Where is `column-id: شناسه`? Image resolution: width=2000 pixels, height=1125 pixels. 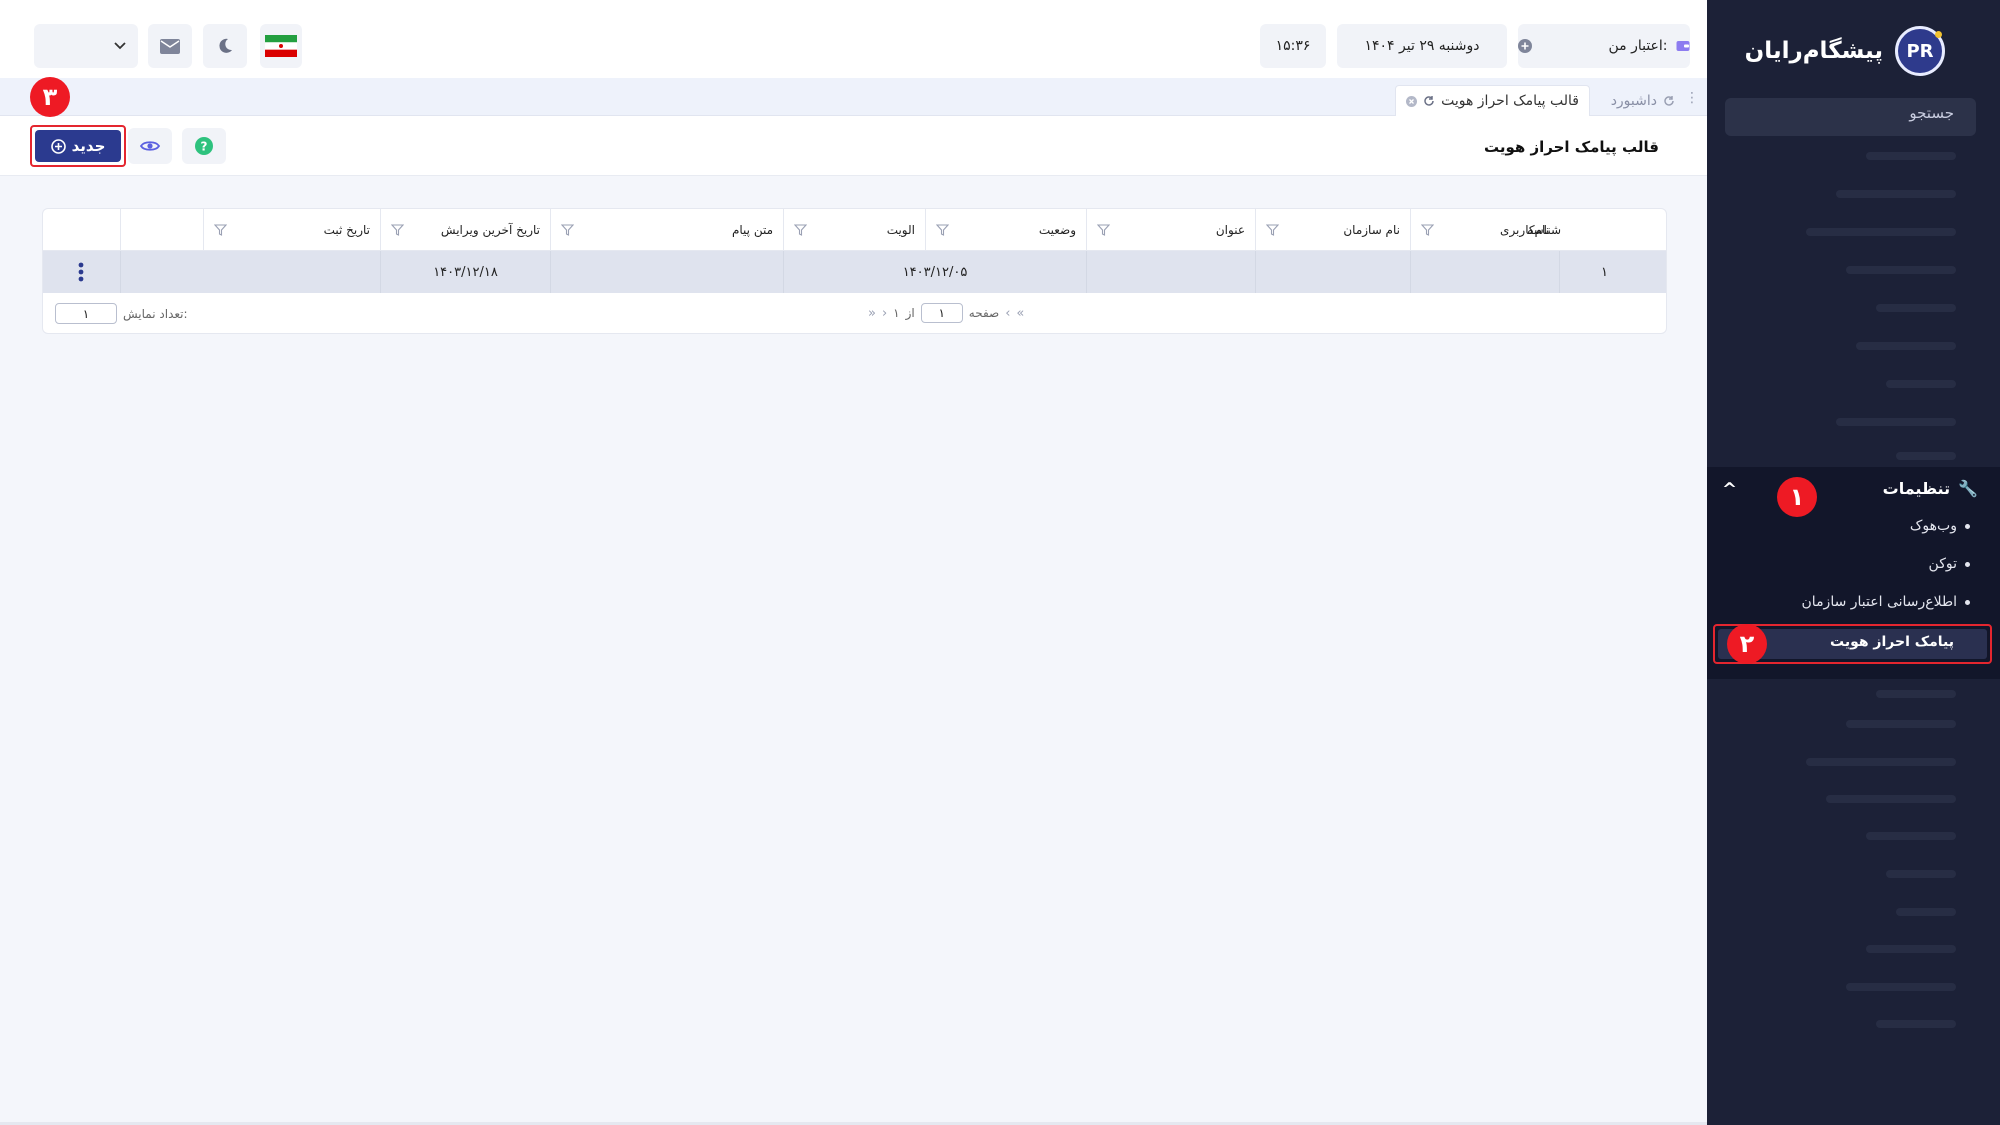
column-id: شناسه is located at coordinates (1596, 230).